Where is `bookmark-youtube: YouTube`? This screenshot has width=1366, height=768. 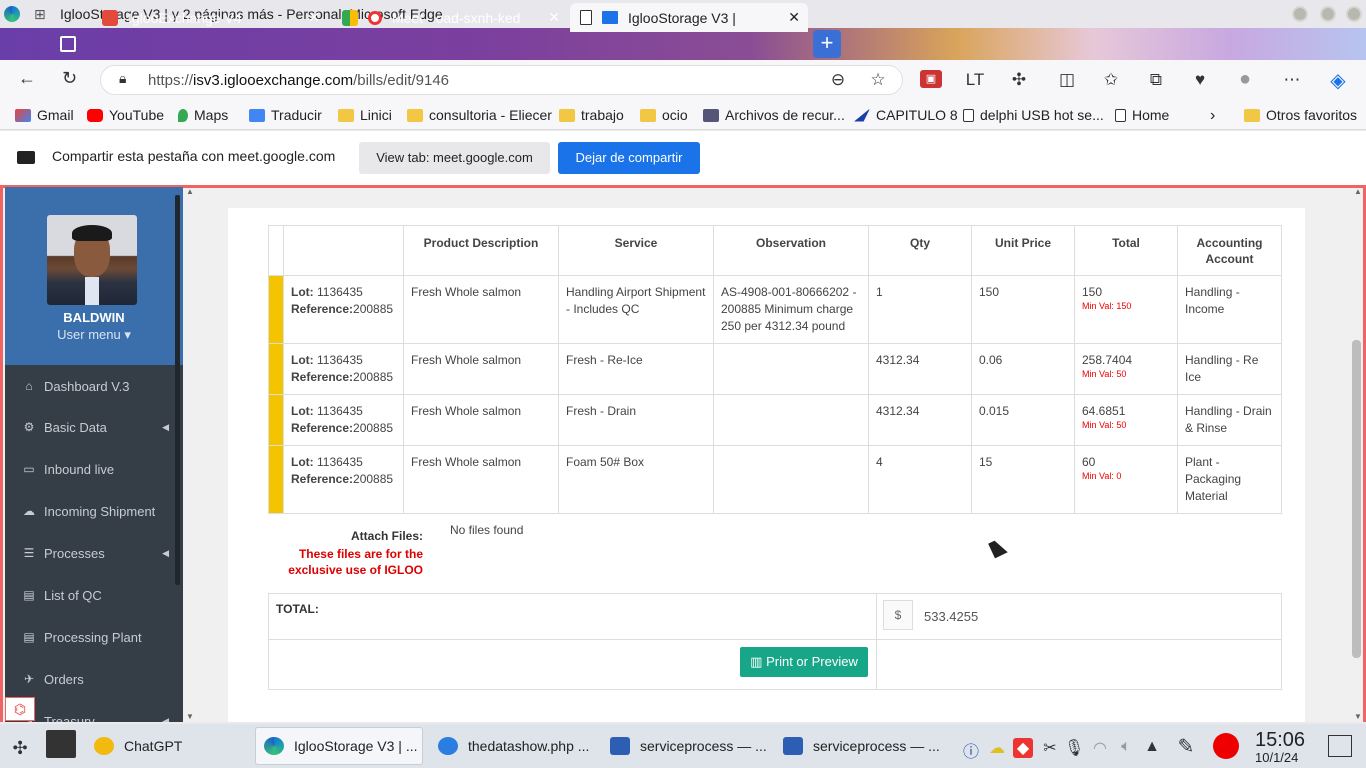
bookmark-youtube: YouTube is located at coordinates (125, 115).